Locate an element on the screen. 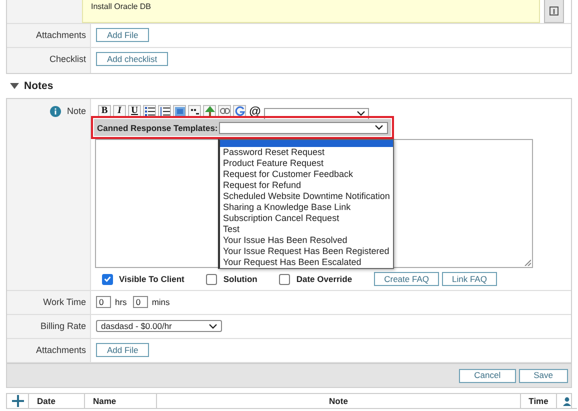 The width and height of the screenshot is (578, 411). column-header: Time is located at coordinates (538, 401).